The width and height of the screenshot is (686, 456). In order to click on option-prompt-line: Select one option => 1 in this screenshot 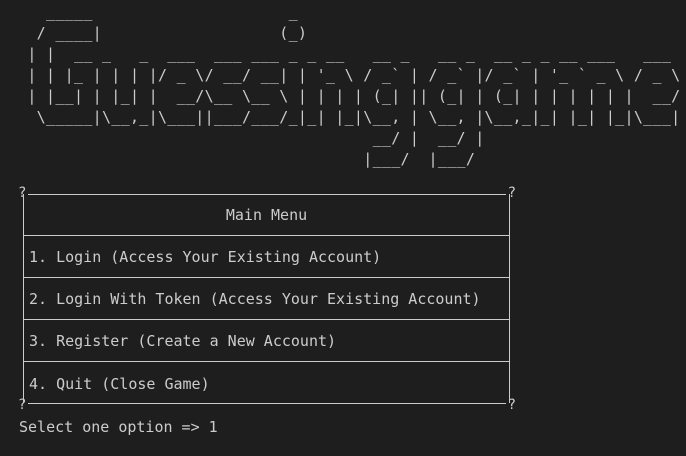, I will do `click(118, 427)`.